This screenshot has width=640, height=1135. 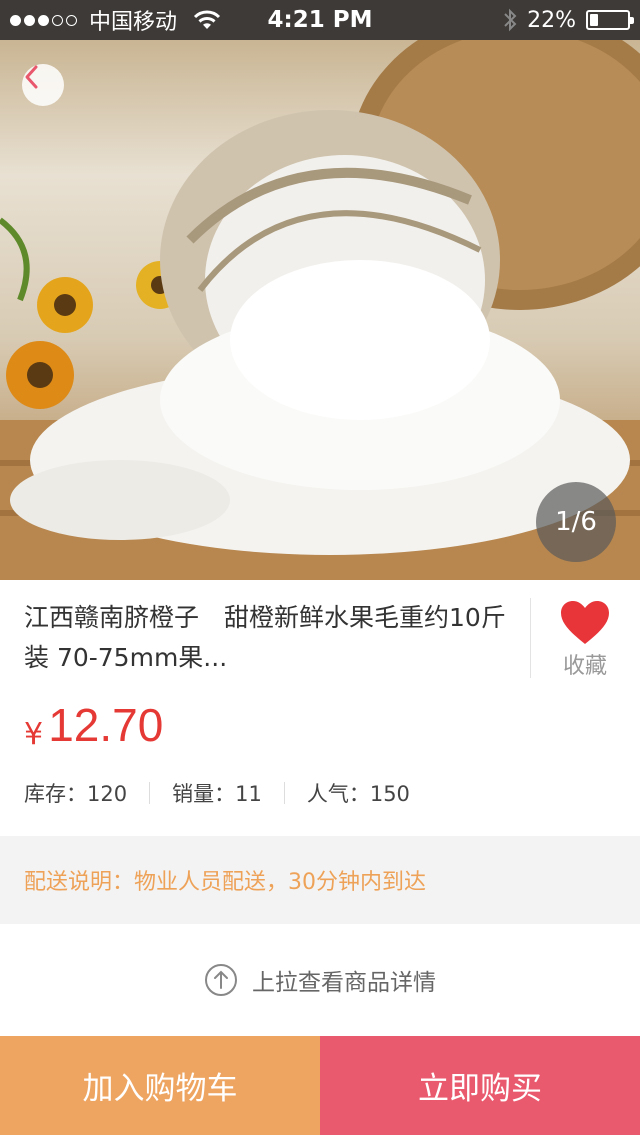 What do you see at coordinates (594, 20) in the screenshot?
I see `battery-fill` at bounding box center [594, 20].